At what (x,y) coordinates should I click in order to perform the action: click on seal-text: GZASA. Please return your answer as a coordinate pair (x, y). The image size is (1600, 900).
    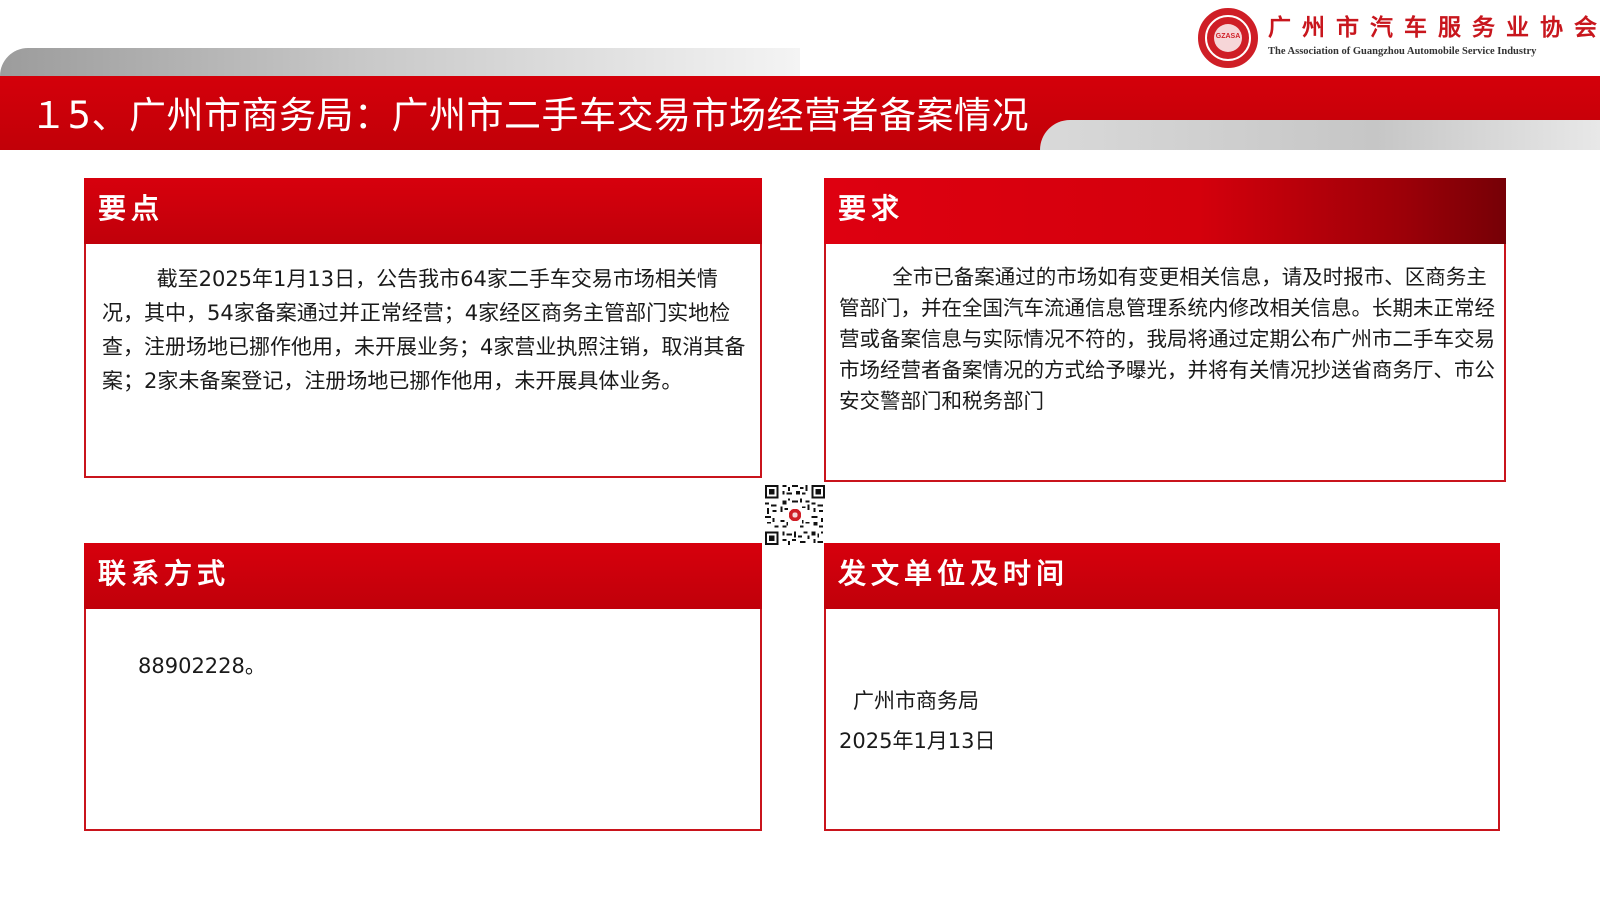
    Looking at the image, I should click on (1228, 36).